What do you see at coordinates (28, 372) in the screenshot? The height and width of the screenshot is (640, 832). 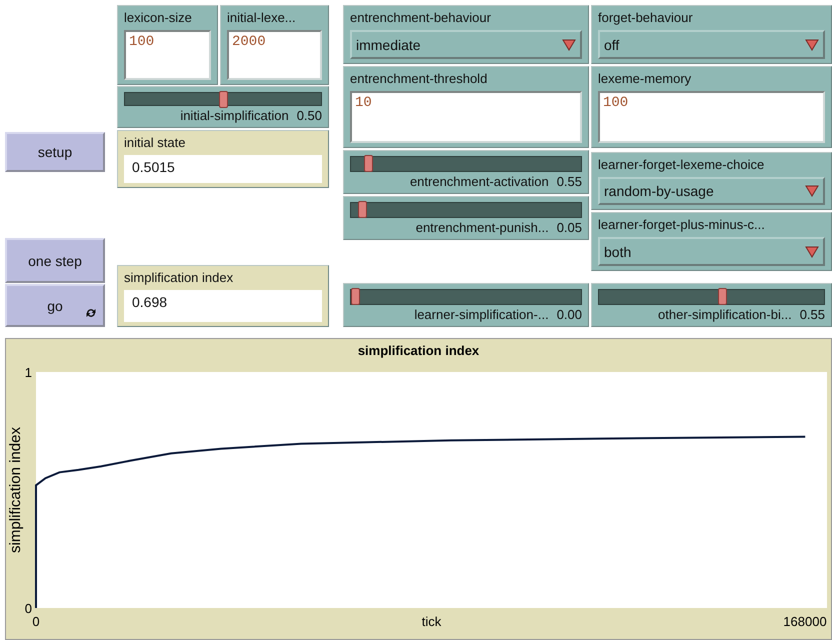 I see `y-tick-label: 1` at bounding box center [28, 372].